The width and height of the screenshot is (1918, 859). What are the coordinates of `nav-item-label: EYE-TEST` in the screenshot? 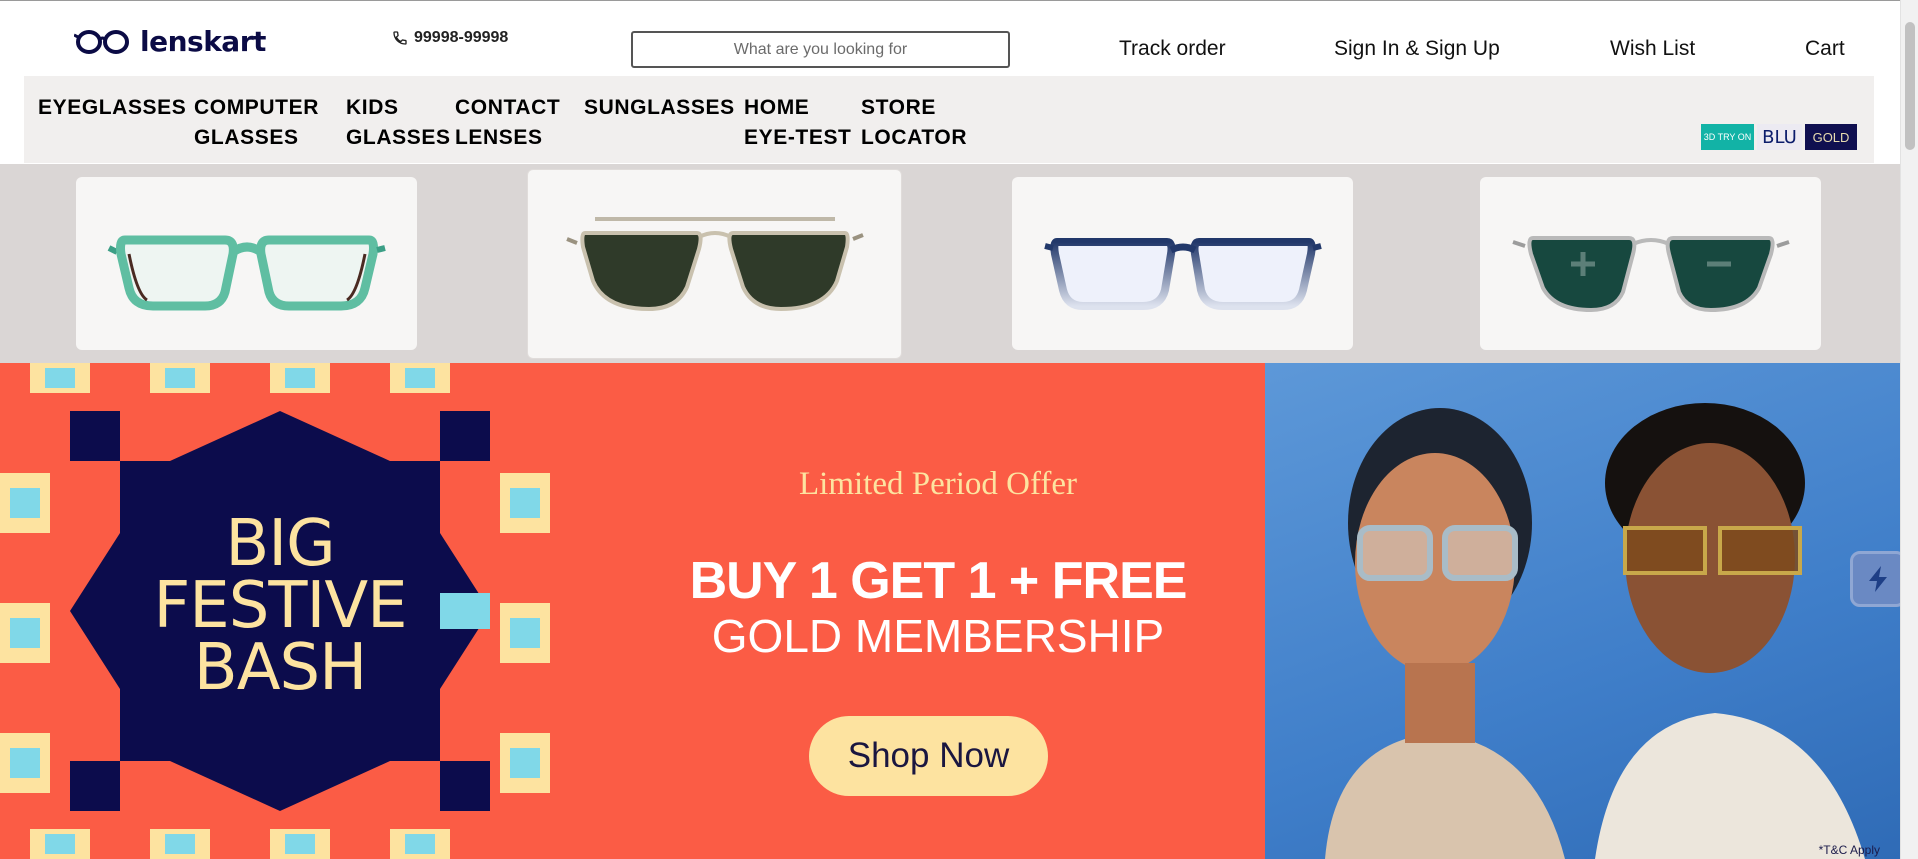 It's located at (798, 137).